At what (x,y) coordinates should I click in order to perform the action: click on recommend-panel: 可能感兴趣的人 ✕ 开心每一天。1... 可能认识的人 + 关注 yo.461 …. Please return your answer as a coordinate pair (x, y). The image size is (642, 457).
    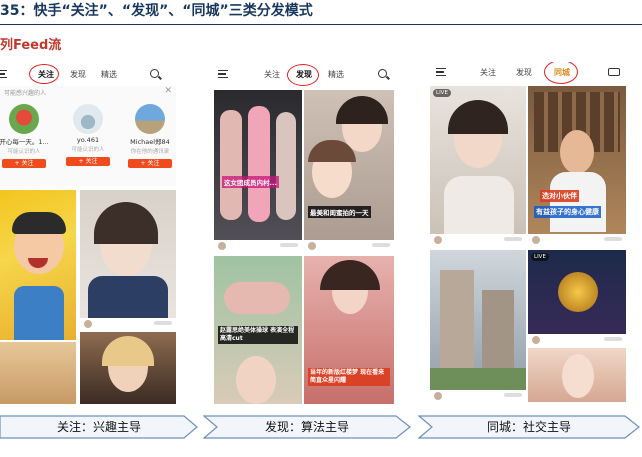
    Looking at the image, I should click on (88, 136).